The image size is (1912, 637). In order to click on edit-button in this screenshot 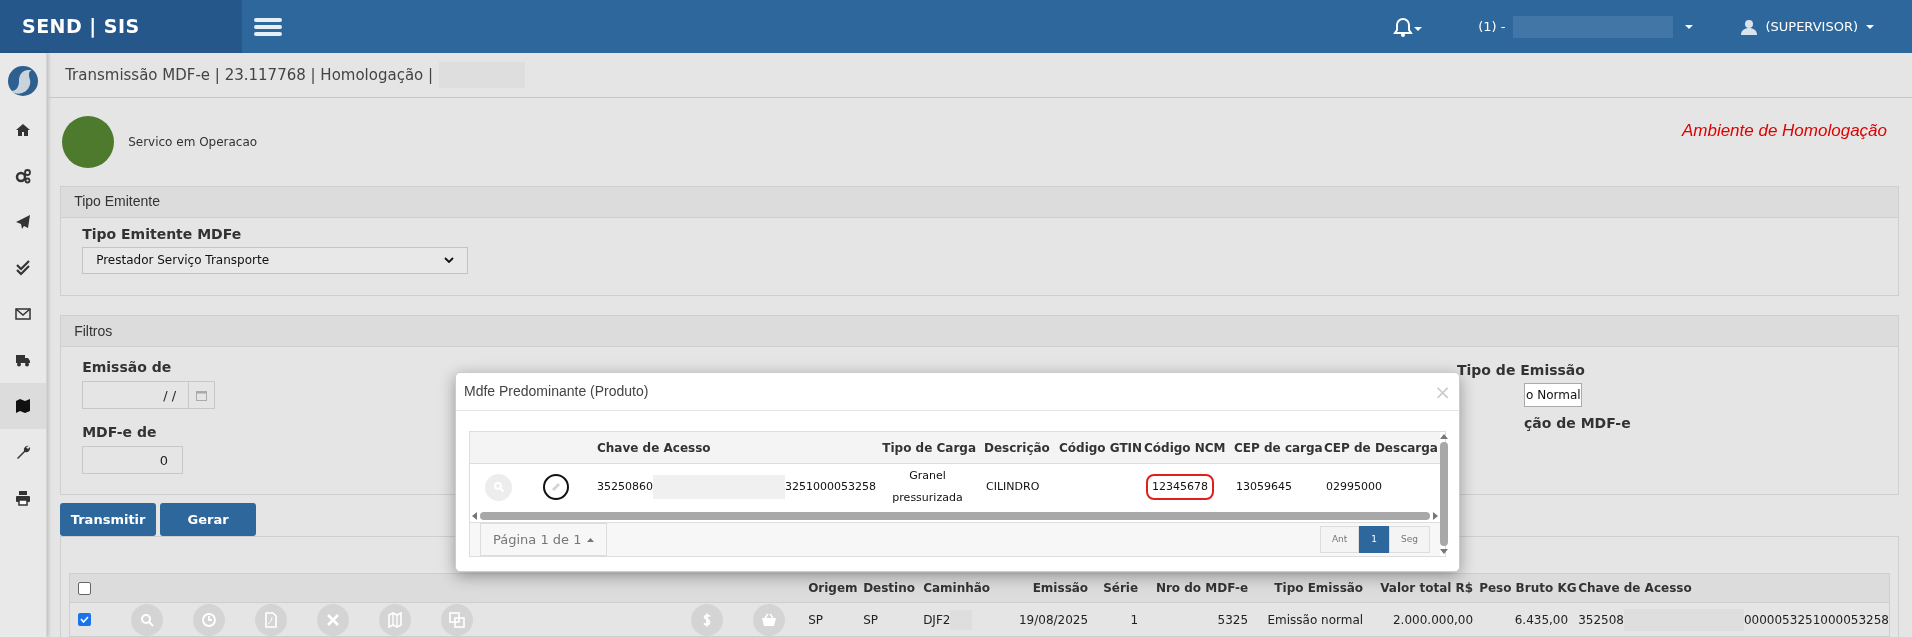, I will do `click(556, 487)`.